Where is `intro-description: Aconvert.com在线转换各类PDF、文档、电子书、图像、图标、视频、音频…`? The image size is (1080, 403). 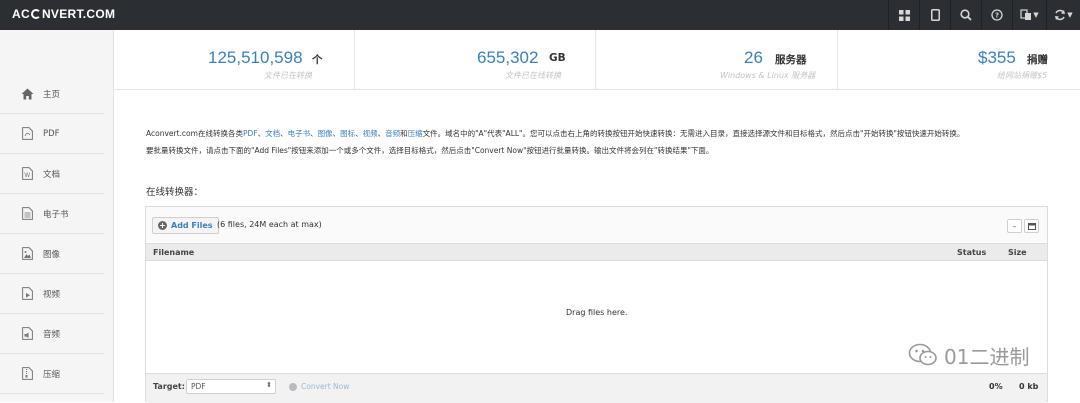 intro-description: Aconvert.com在线转换各类PDF、文档、电子书、图像、图标、视频、音频… is located at coordinates (555, 142).